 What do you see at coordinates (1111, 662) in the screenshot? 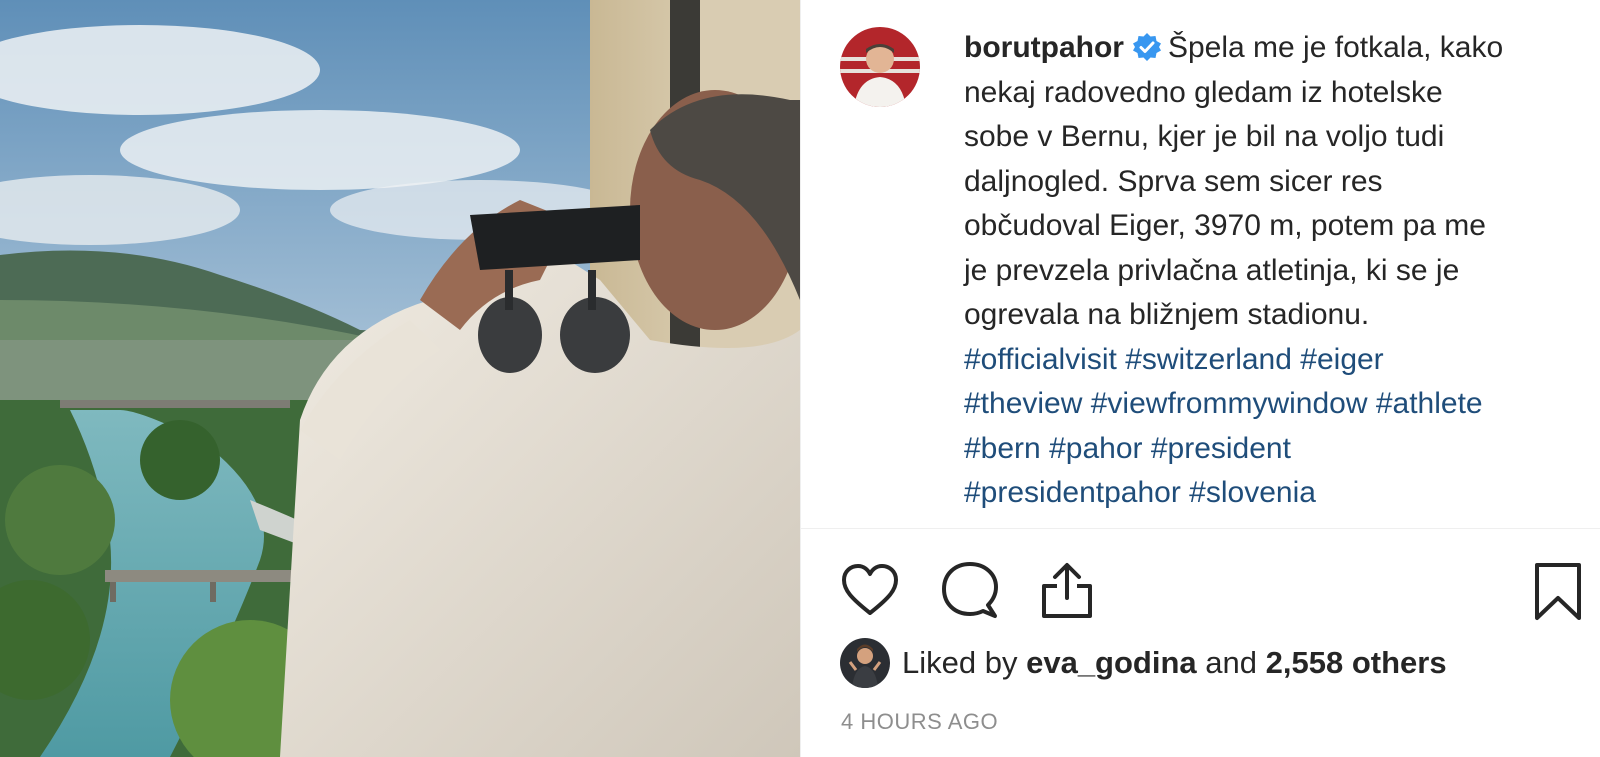
I see `liked-by-username: eva_godina` at bounding box center [1111, 662].